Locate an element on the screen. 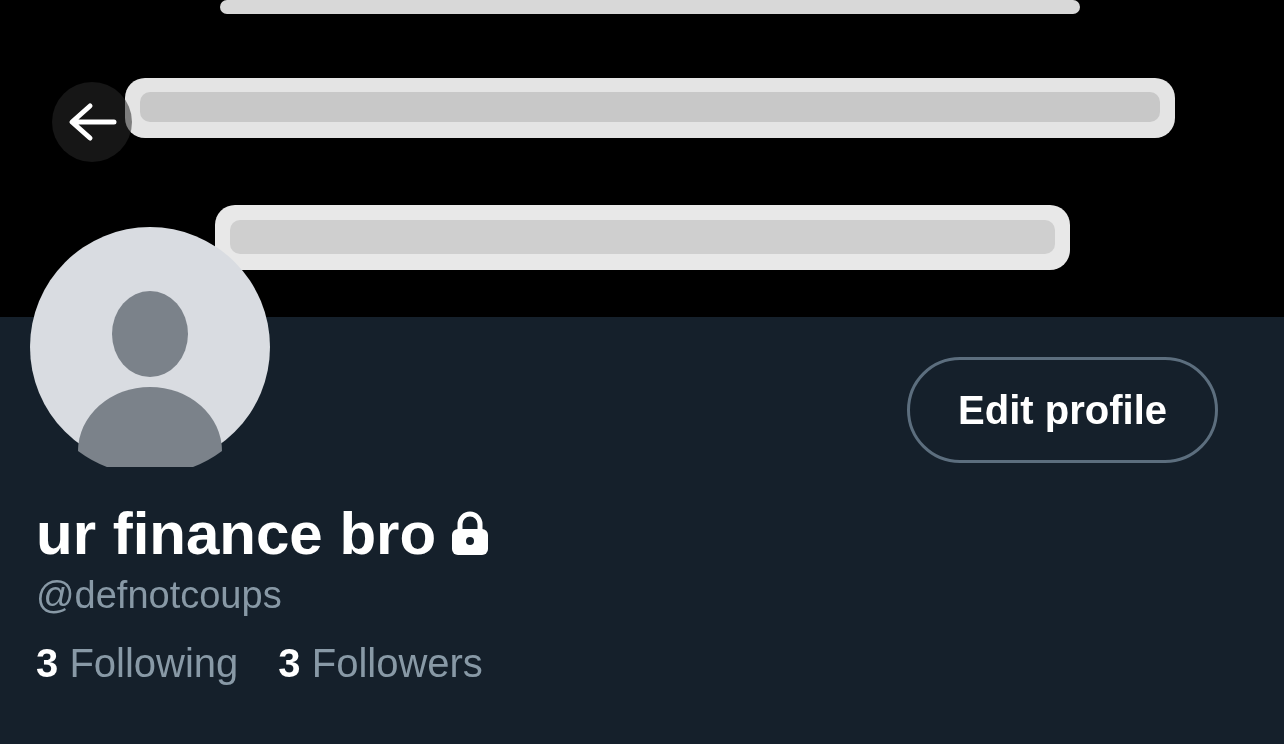 Image resolution: width=1284 pixels, height=744 pixels. stat-link: 3 Followers is located at coordinates (380, 663).